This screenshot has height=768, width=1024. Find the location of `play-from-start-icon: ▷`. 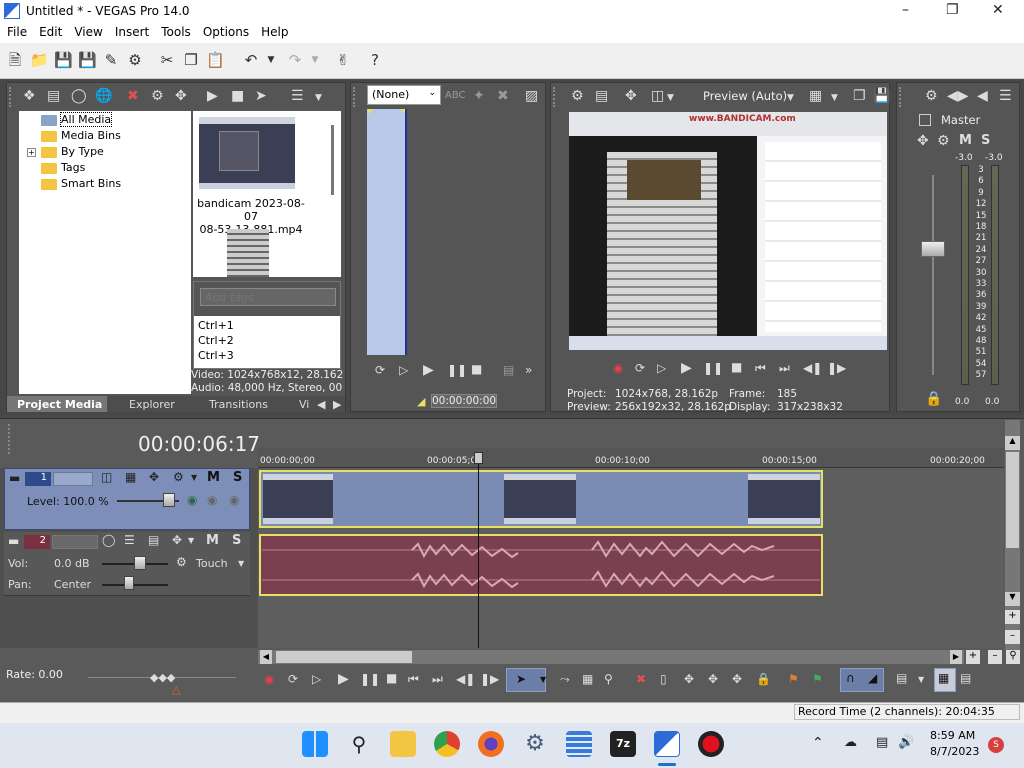

play-from-start-icon: ▷ is located at coordinates (403, 370).